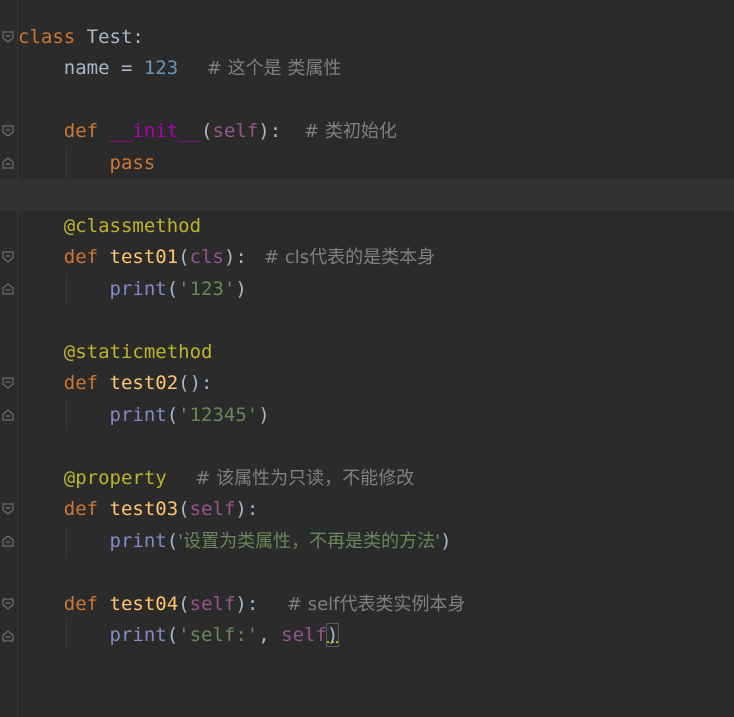 The height and width of the screenshot is (717, 734). I want to click on identifier: name, so click(86, 68).